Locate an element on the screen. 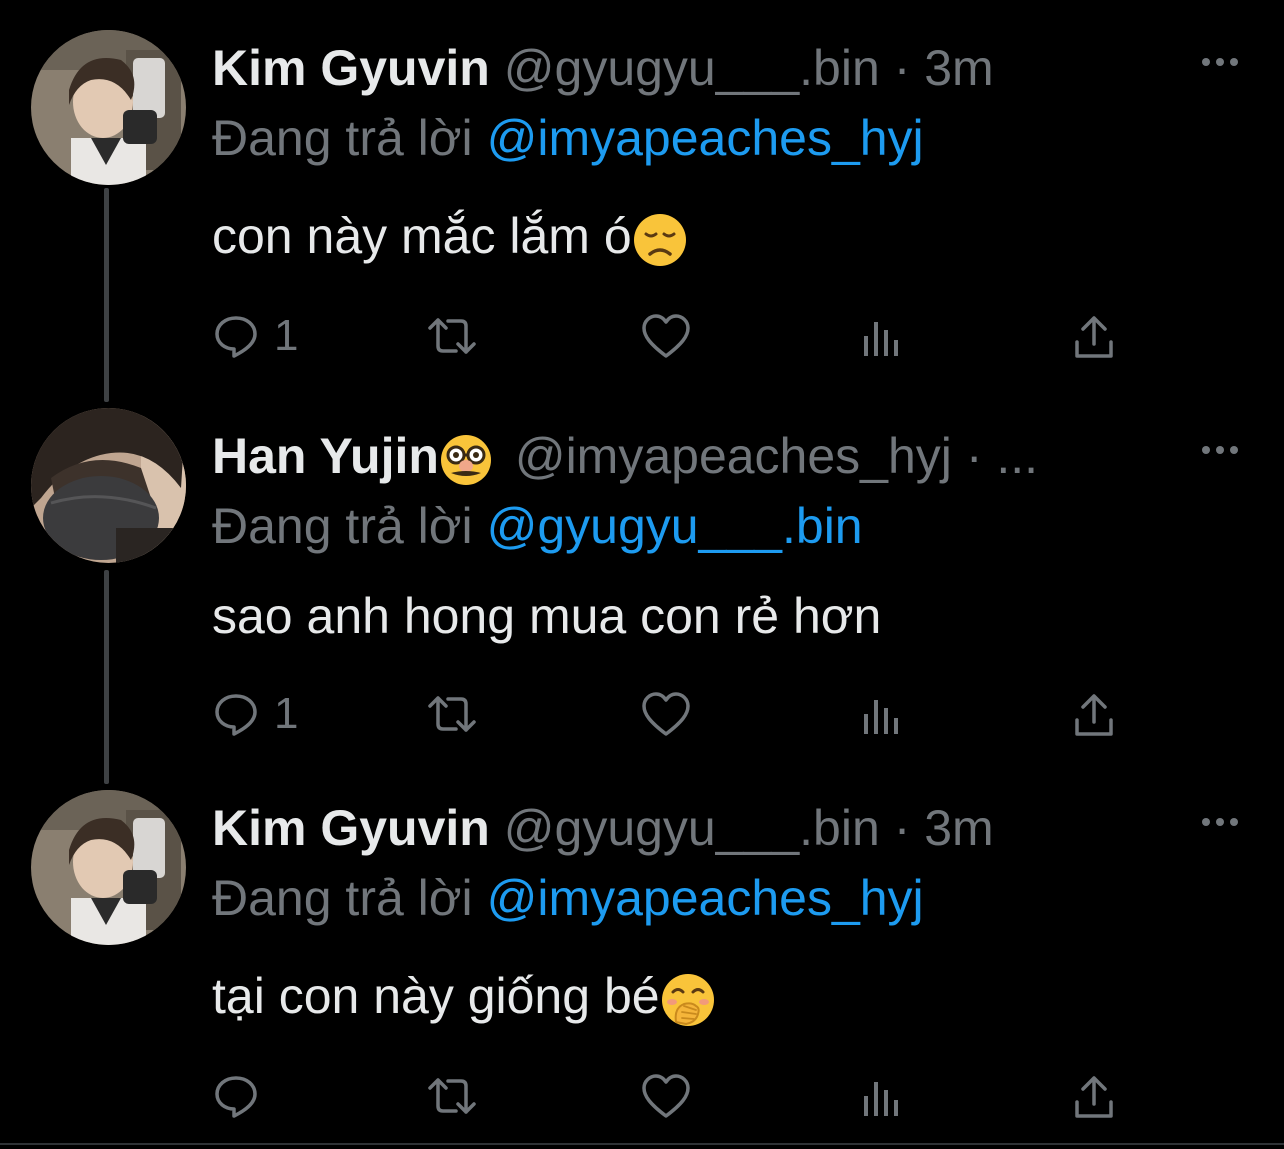 Image resolution: width=1284 pixels, height=1149 pixels. reply-button is located at coordinates (243, 1096).